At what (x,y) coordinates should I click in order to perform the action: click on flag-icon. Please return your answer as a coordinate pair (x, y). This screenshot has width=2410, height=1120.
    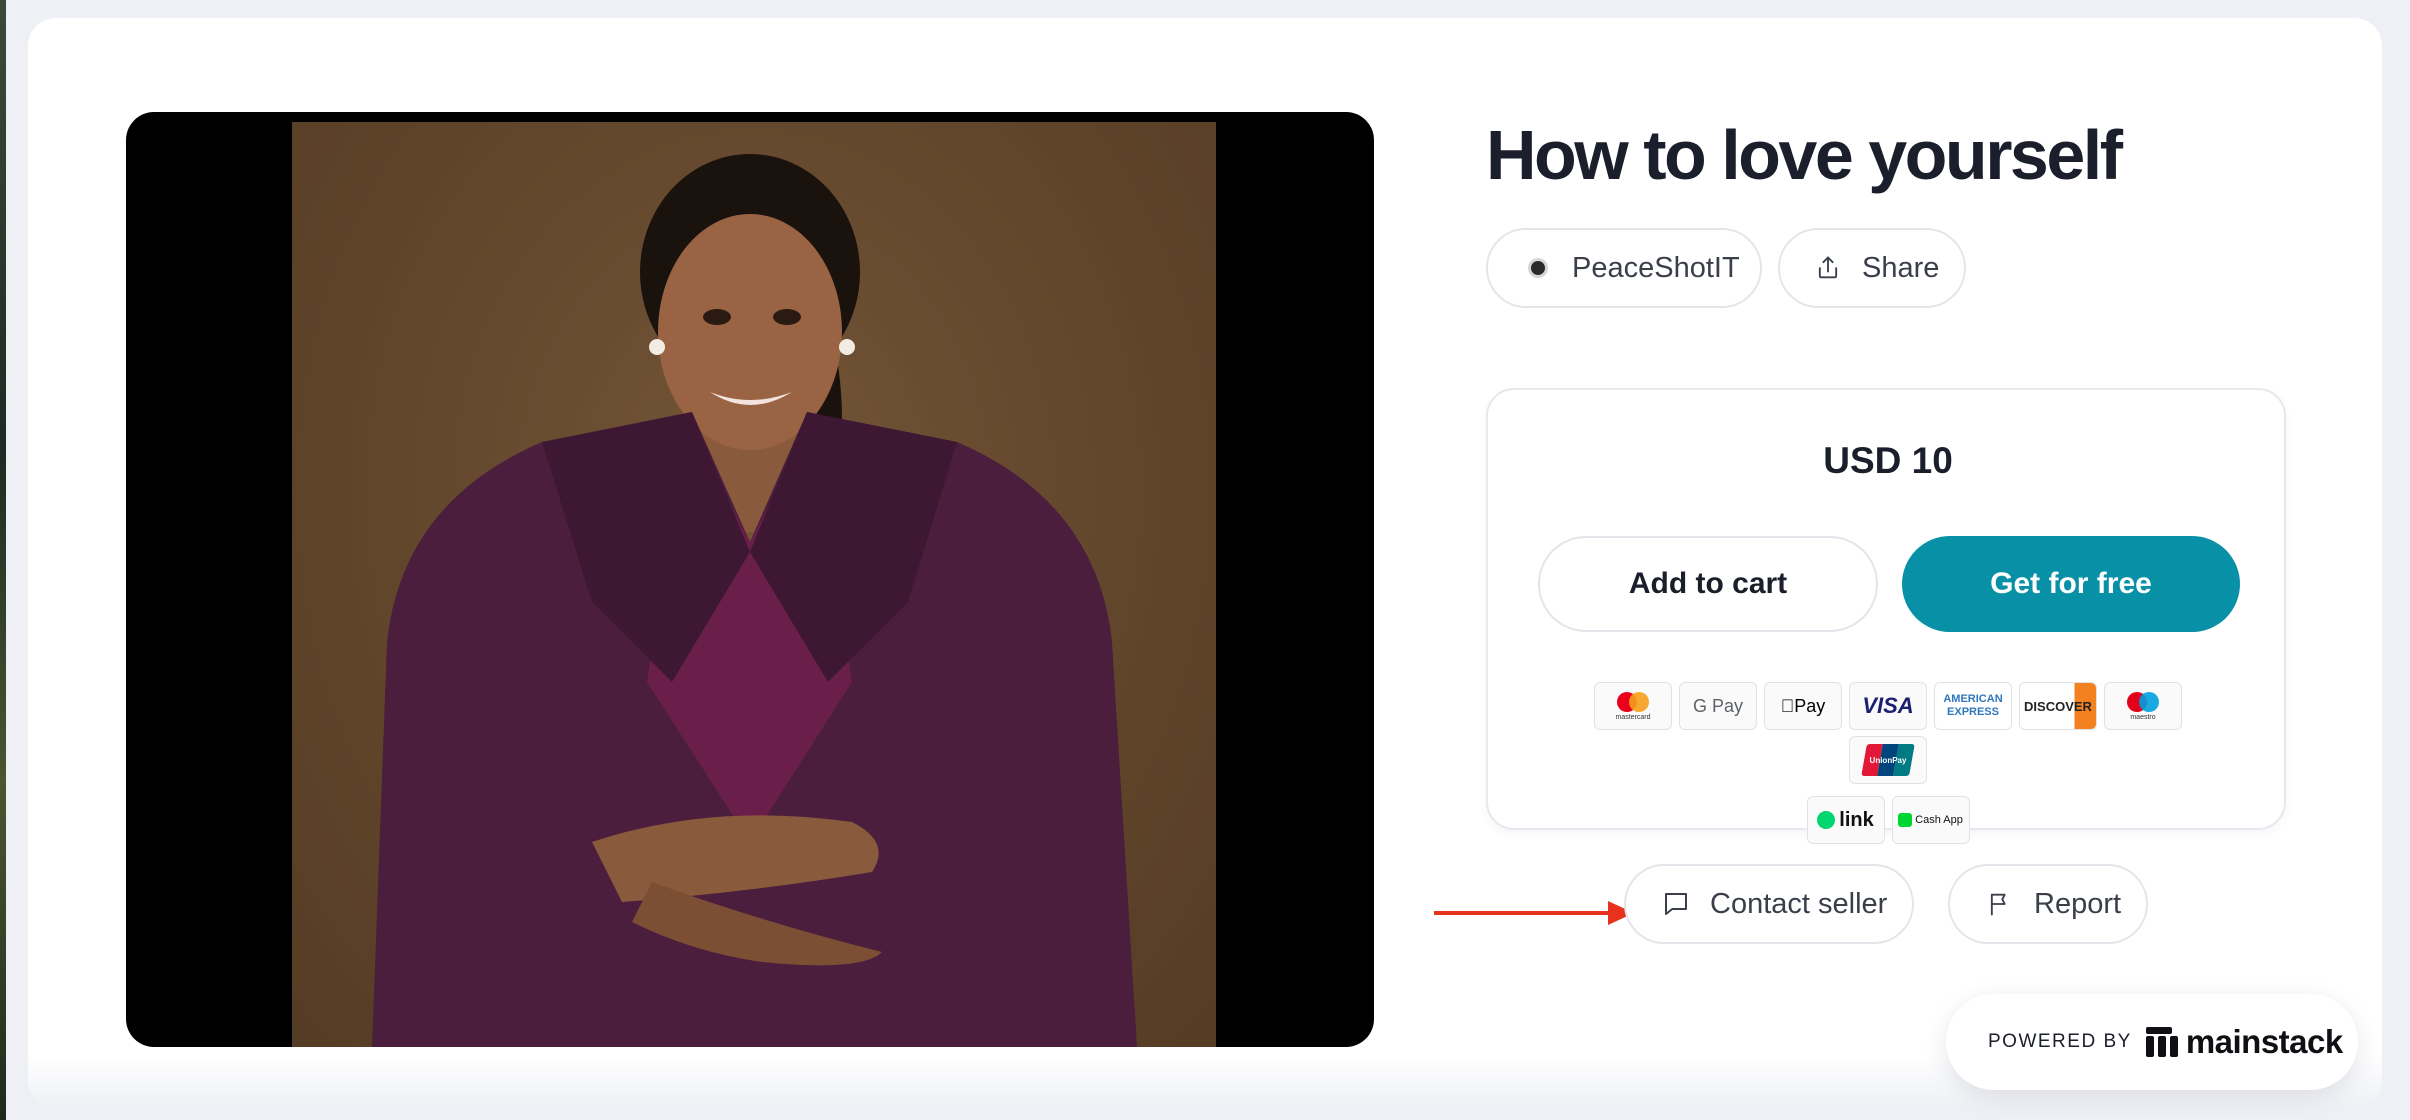
    Looking at the image, I should click on (2000, 904).